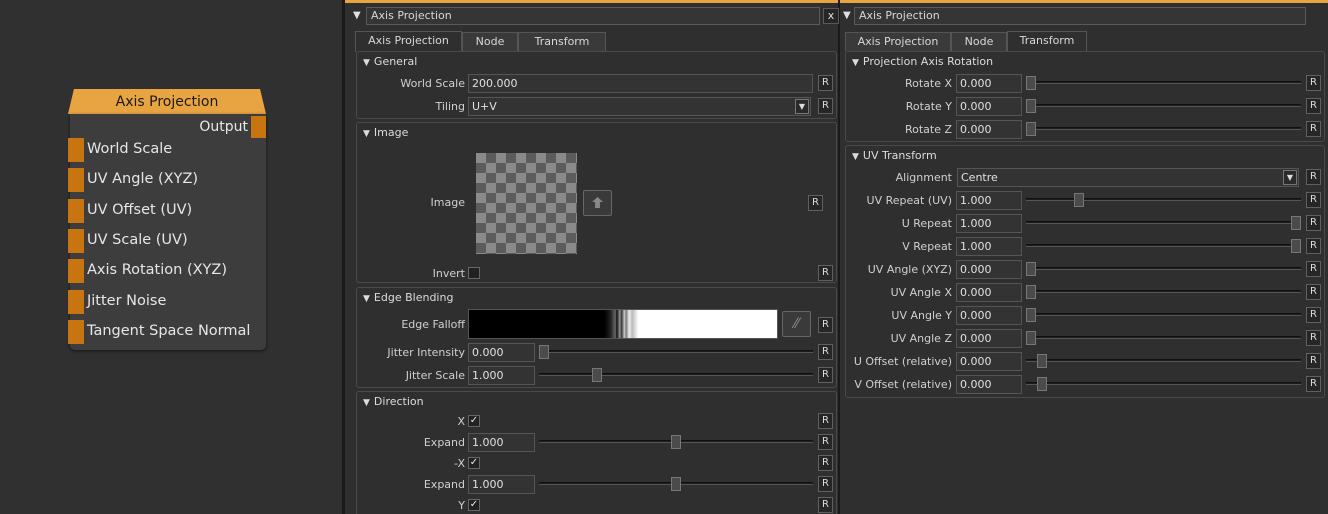 The image size is (1328, 514). Describe the element at coordinates (815, 203) in the screenshot. I see `reset-image-button: R` at that location.